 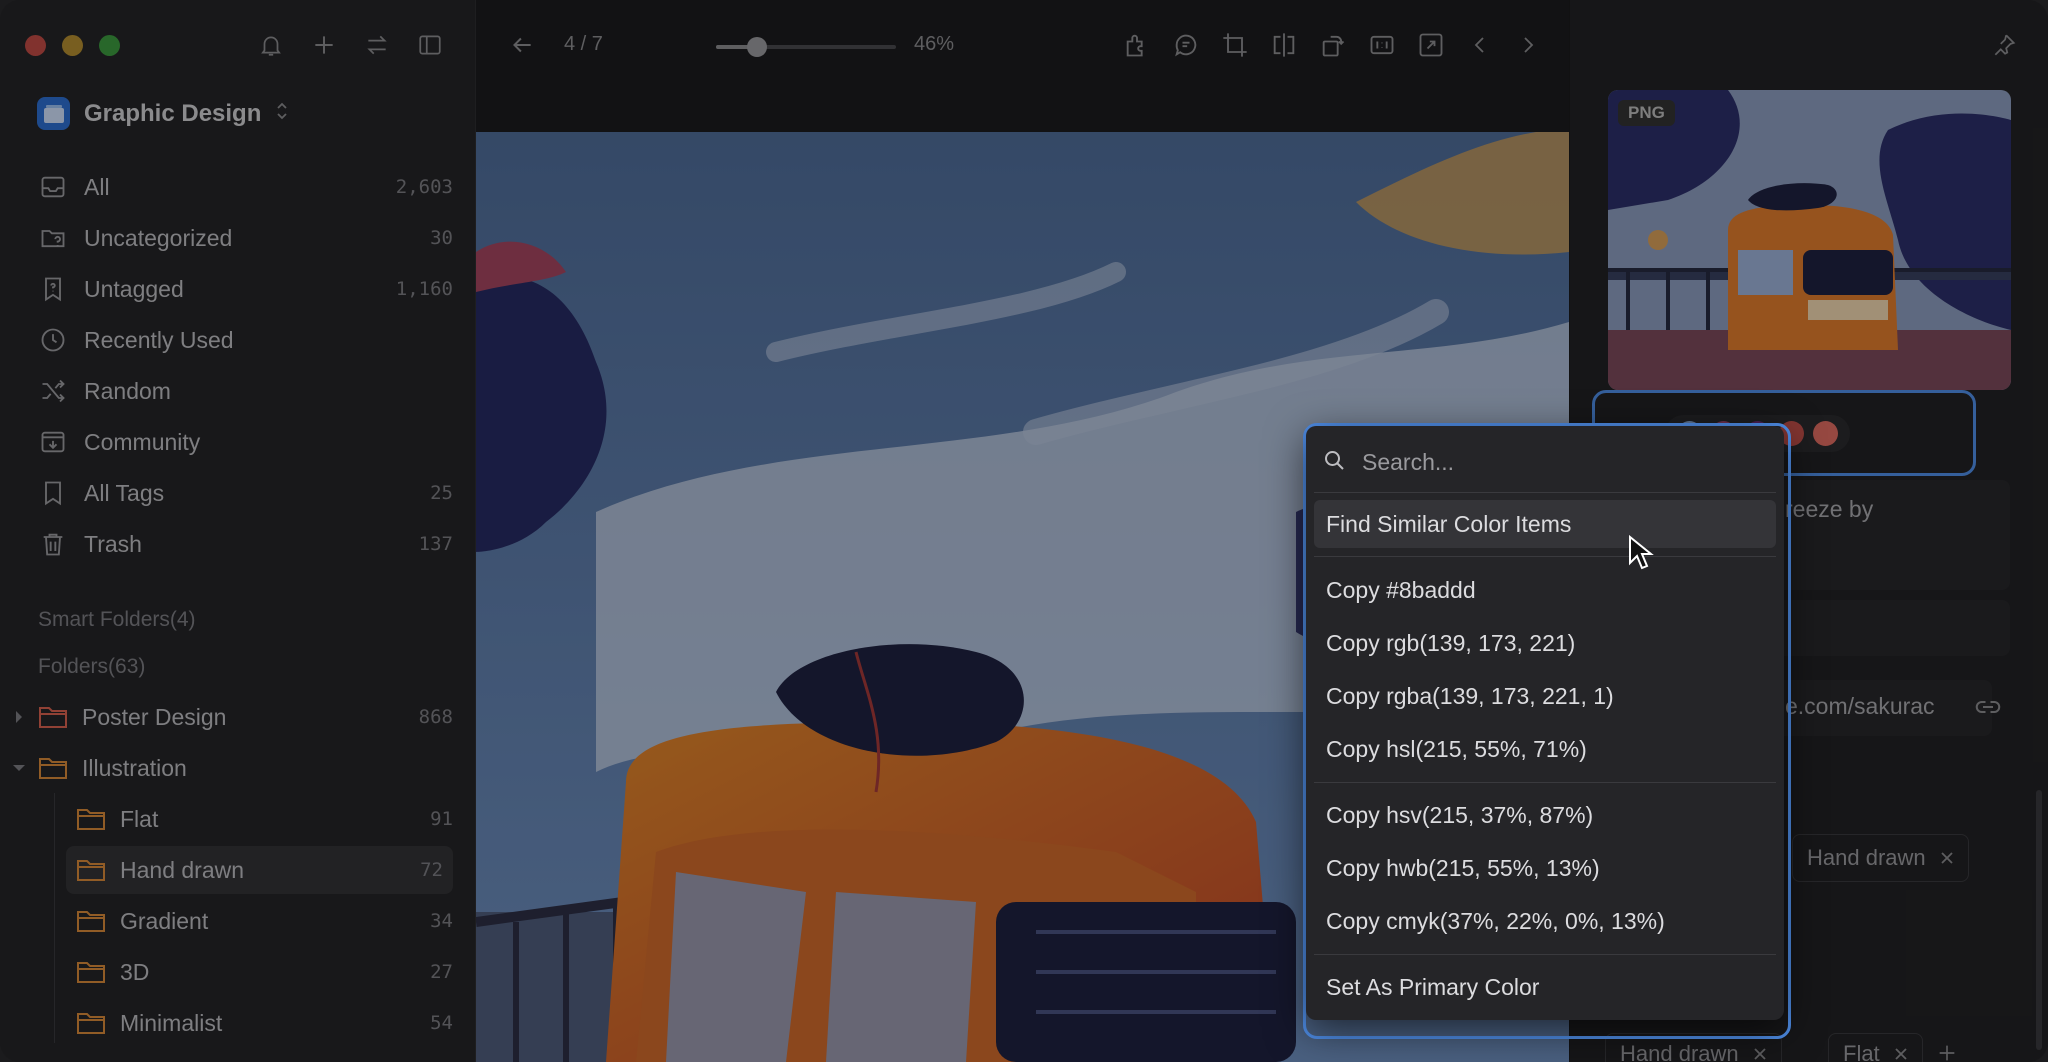 What do you see at coordinates (1545, 921) in the screenshot?
I see `menu-item-copy-cmyk: Copy cmyk(37%, 22%, 0%, 13%)` at bounding box center [1545, 921].